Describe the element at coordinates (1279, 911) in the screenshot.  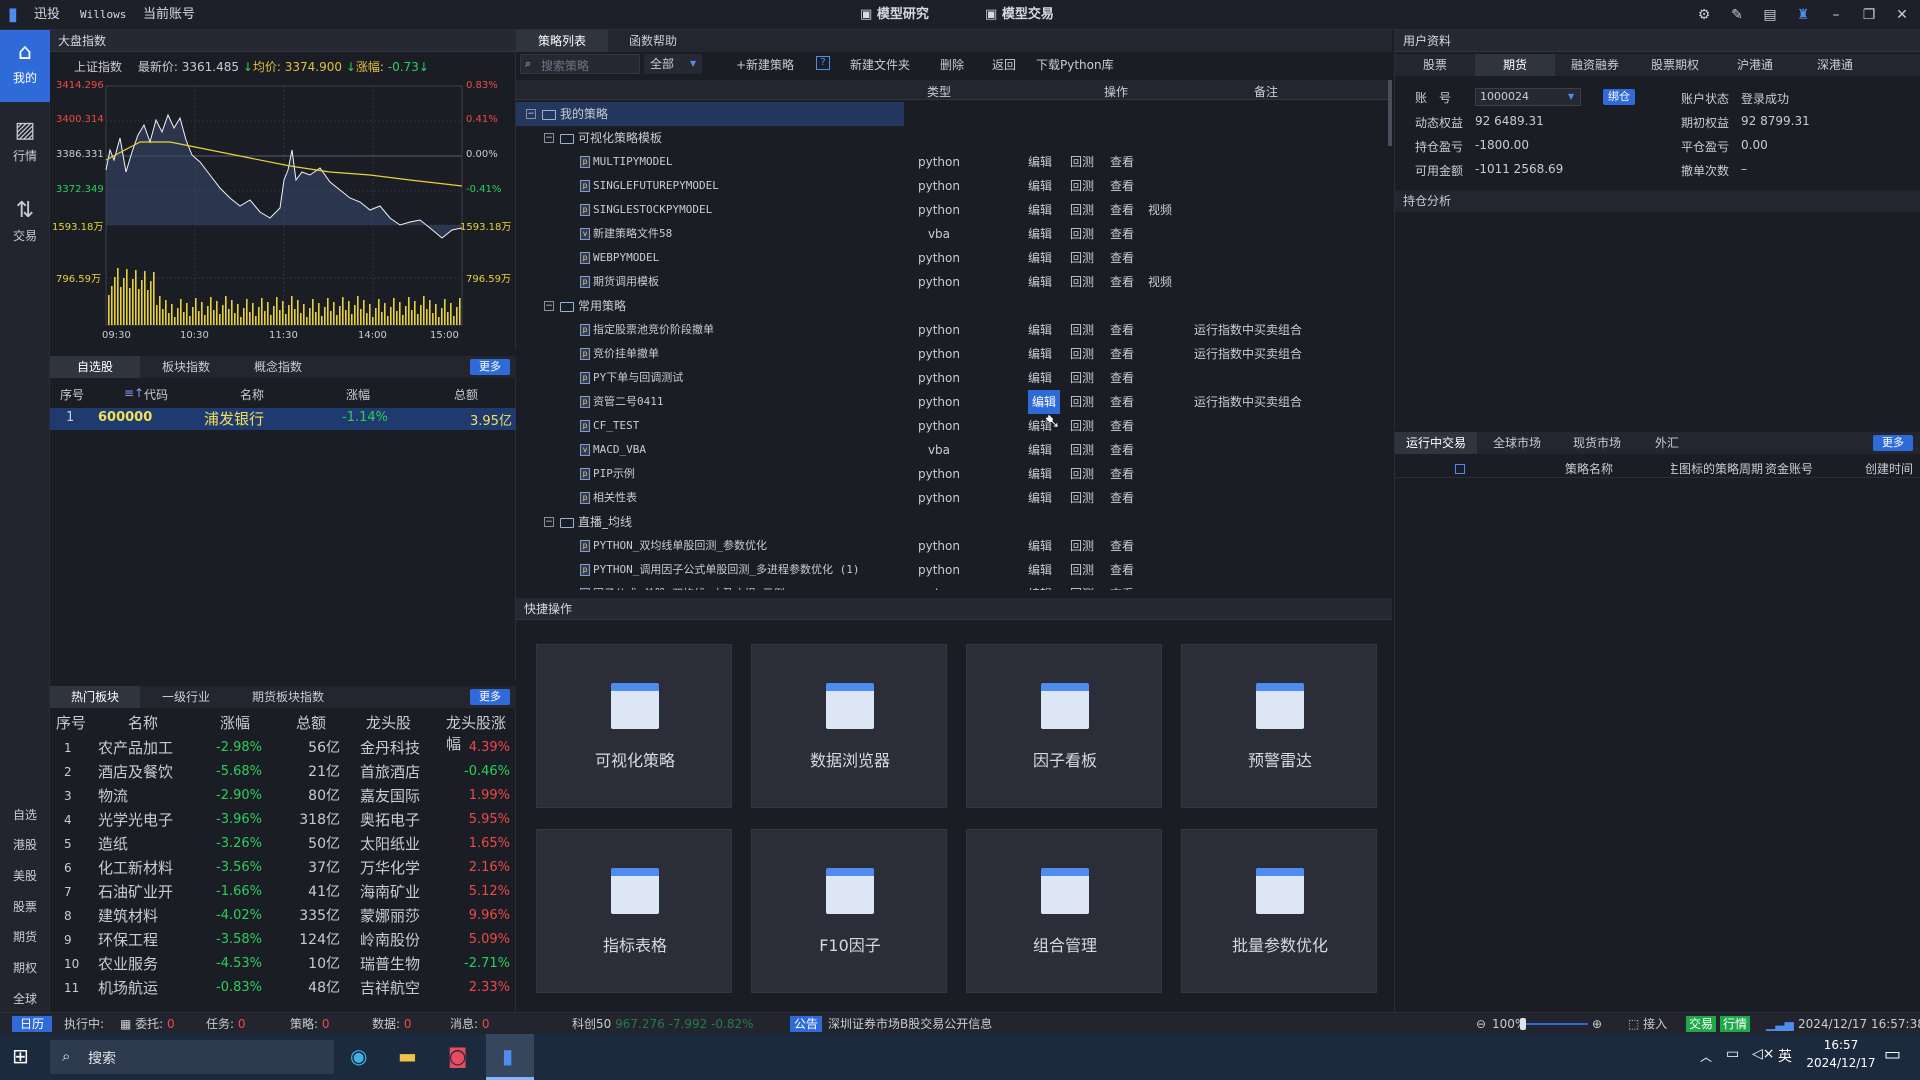
I see `quick-card: 批量参数优化` at that location.